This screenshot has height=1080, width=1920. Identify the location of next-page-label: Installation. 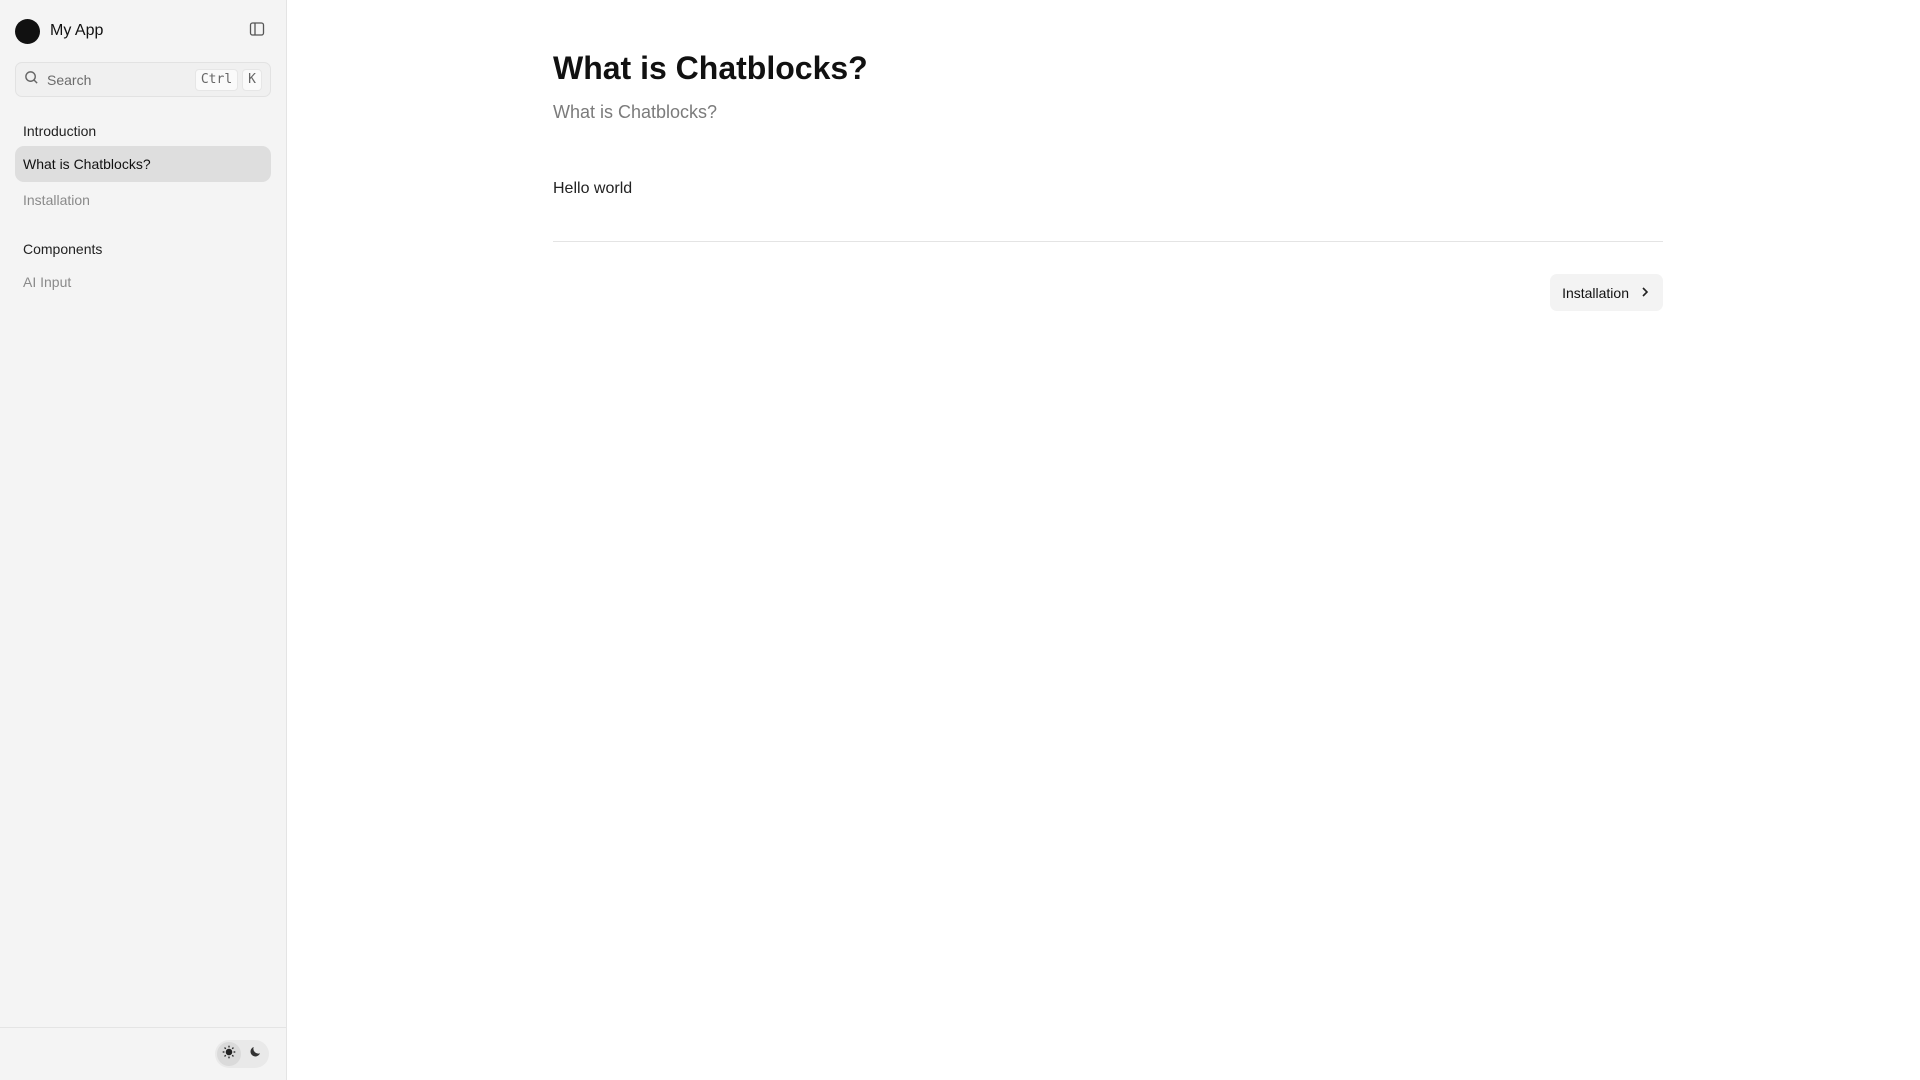
(1595, 292).